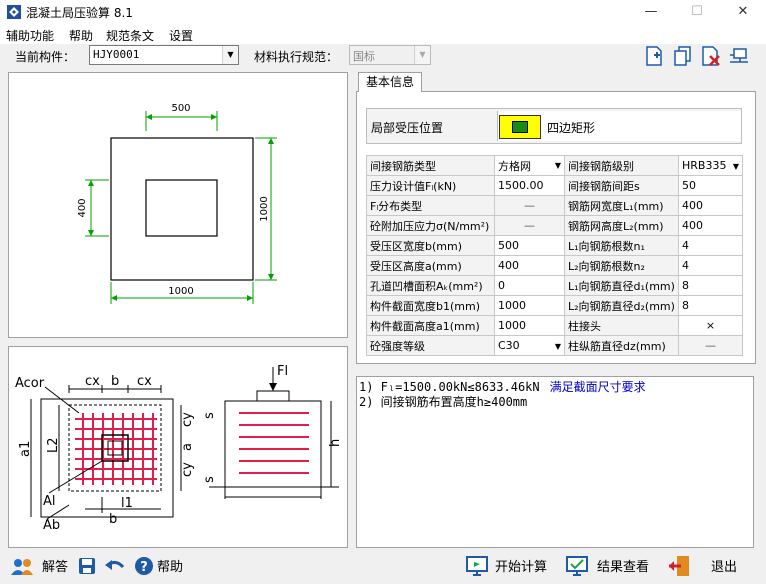 The image size is (766, 584). I want to click on position-swatch, so click(520, 127).